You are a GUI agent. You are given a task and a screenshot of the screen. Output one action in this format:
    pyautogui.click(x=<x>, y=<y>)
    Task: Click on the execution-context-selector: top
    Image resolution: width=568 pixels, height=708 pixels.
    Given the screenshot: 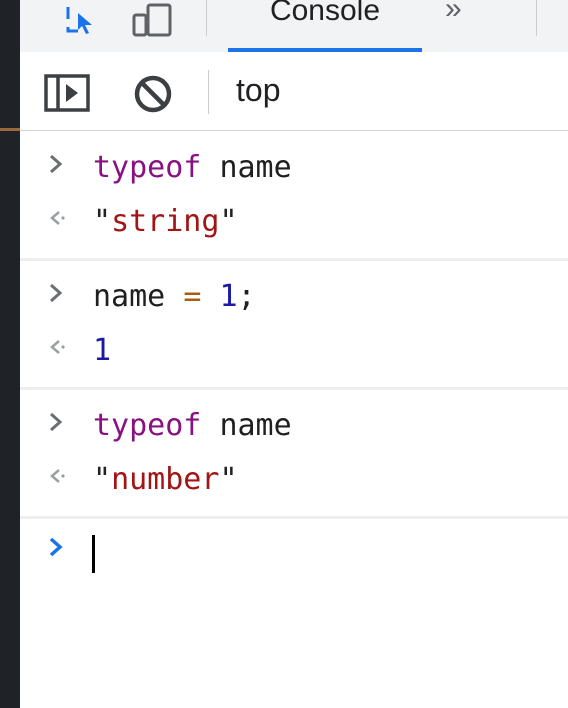 What is the action you would take?
    pyautogui.click(x=258, y=90)
    